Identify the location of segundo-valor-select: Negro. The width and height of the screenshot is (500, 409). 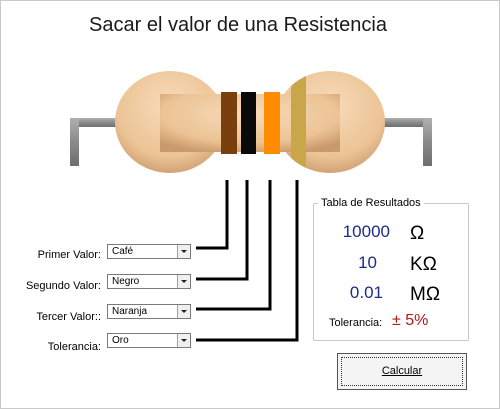
(149, 281).